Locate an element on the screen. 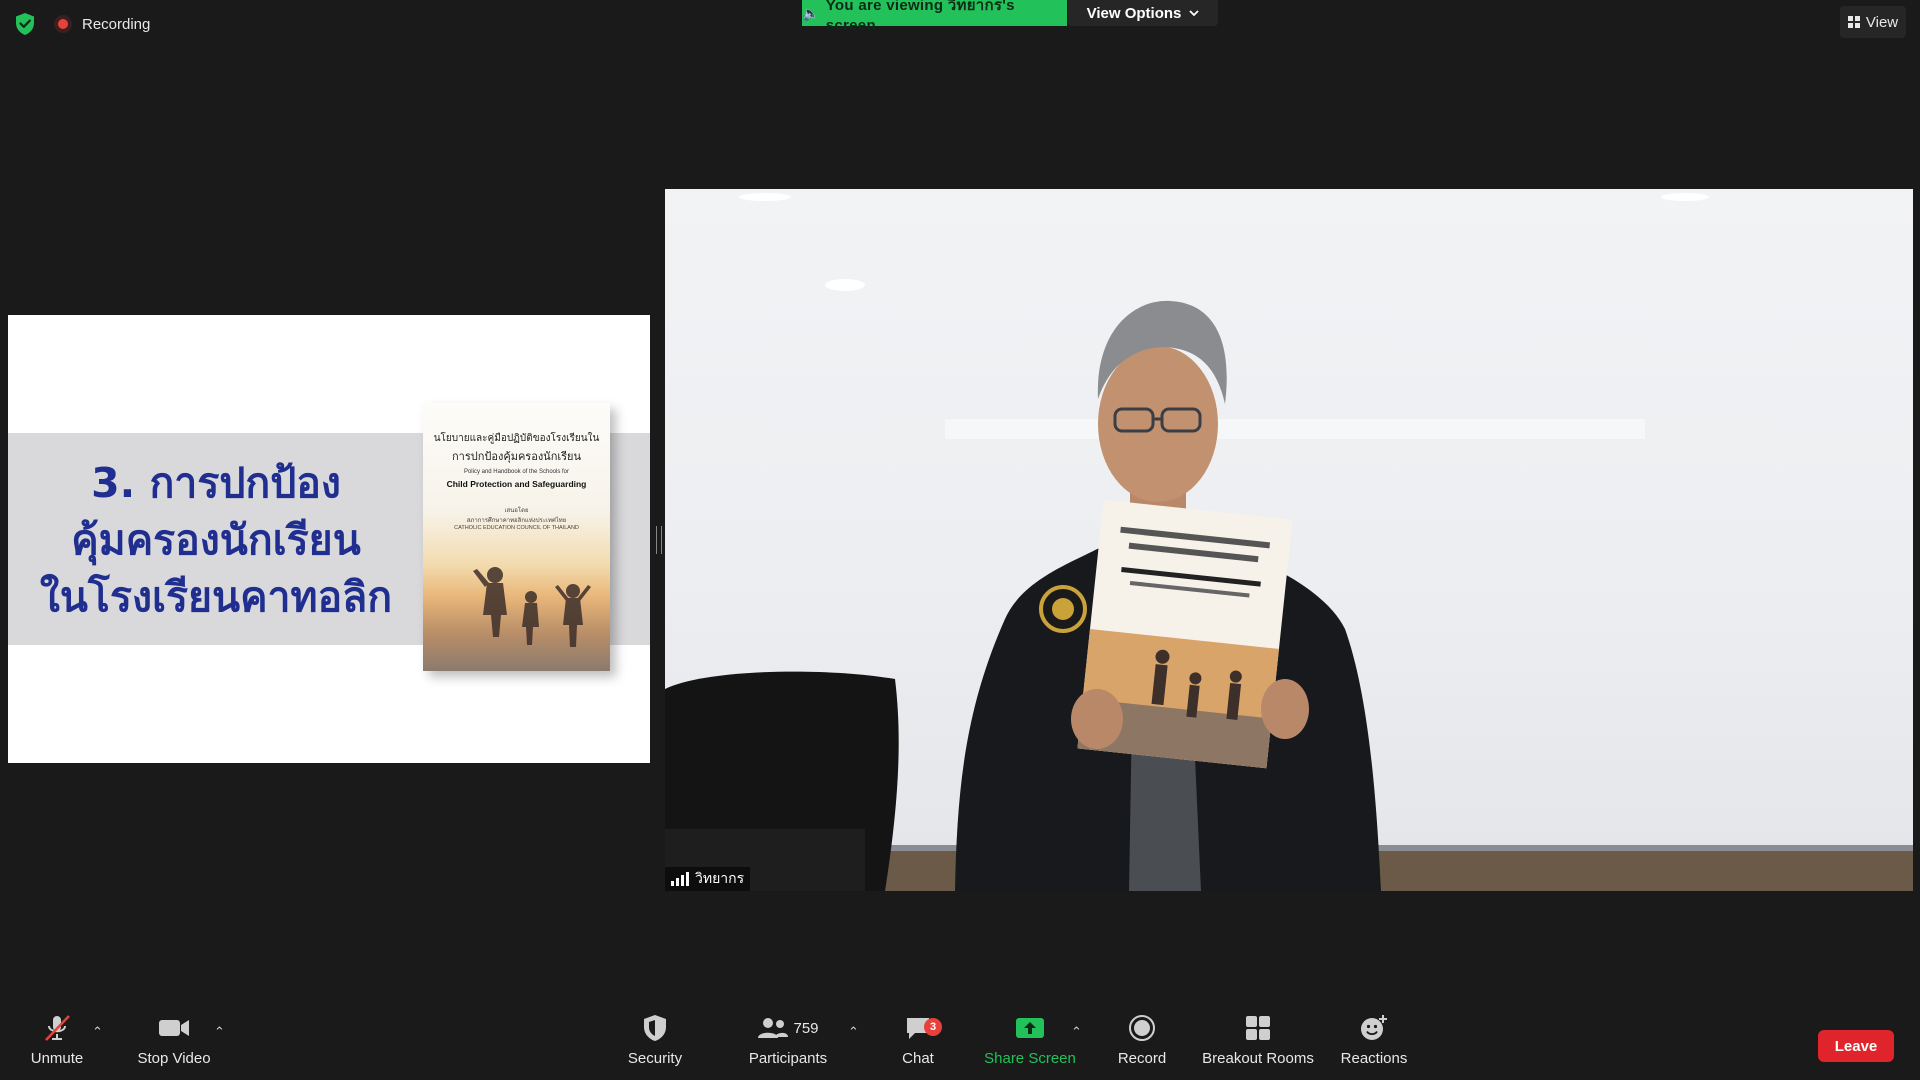 The height and width of the screenshot is (1080, 1920). book-thai-title-2: การปกป้องคุ้มครองนักเรียน is located at coordinates (516, 456).